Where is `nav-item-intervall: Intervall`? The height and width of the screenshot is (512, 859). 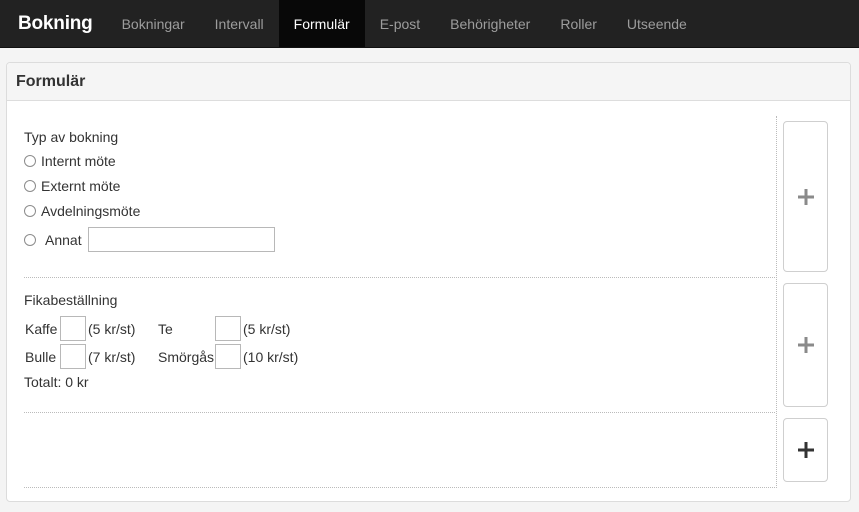
nav-item-intervall: Intervall is located at coordinates (239, 23).